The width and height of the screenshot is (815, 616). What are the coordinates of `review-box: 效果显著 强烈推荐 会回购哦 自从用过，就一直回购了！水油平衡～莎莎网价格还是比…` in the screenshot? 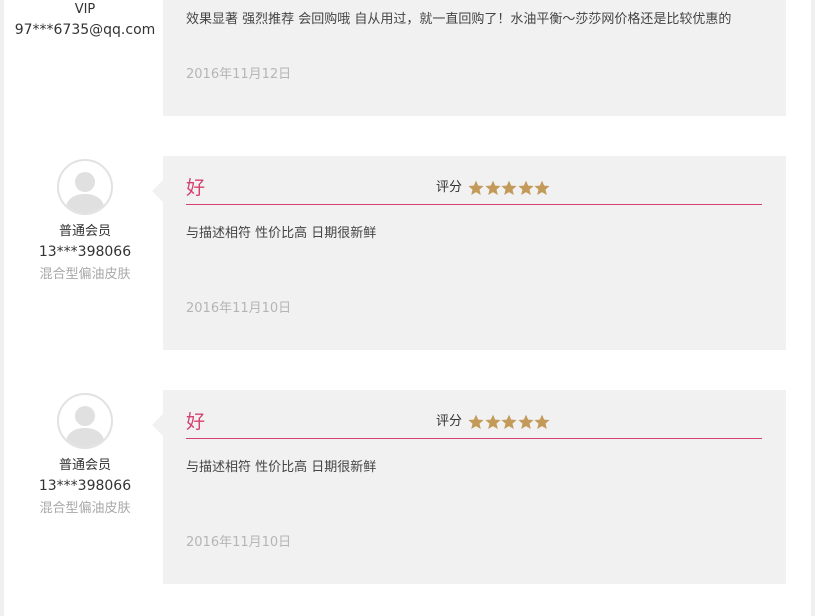 It's located at (474, 58).